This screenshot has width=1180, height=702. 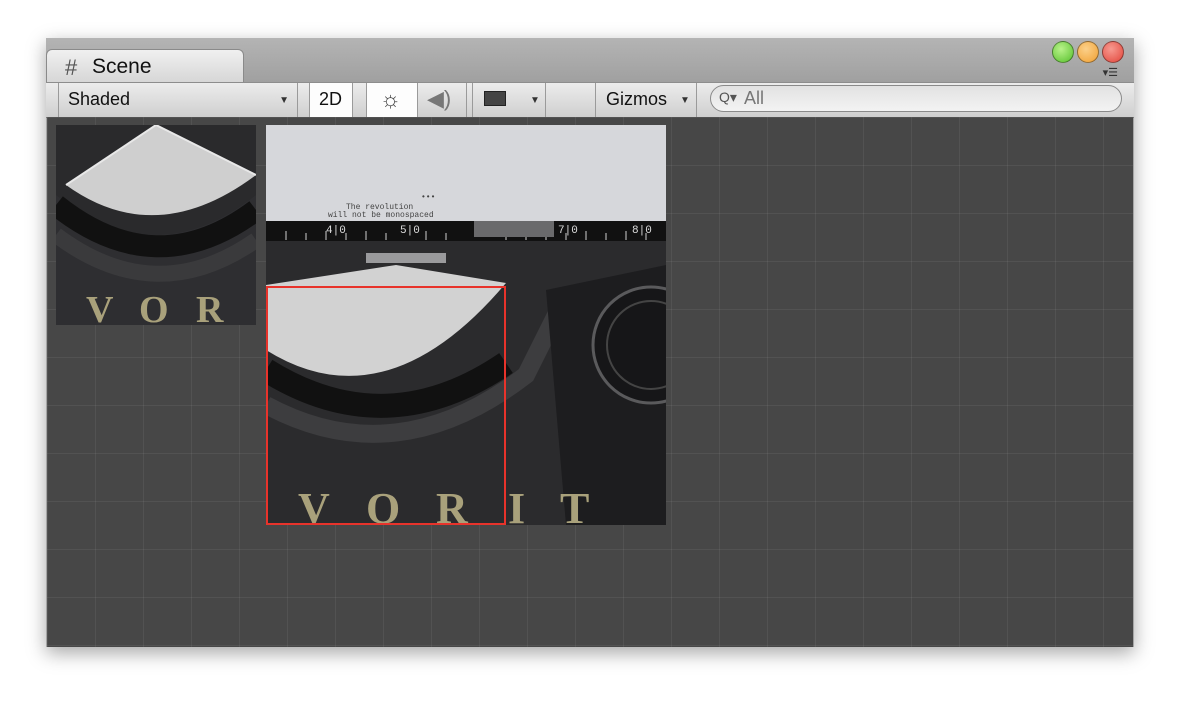 What do you see at coordinates (495, 98) in the screenshot?
I see `image-icon` at bounding box center [495, 98].